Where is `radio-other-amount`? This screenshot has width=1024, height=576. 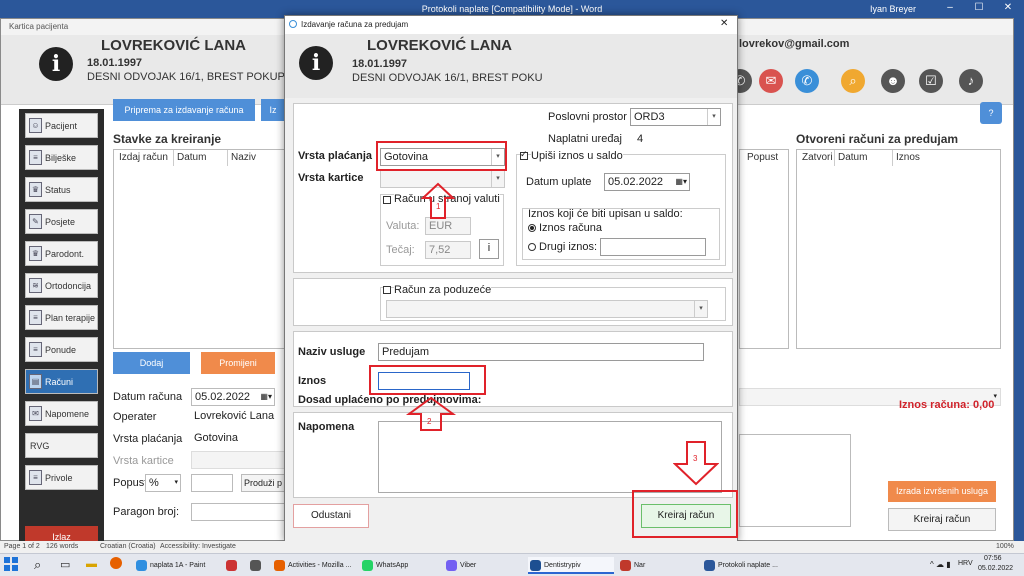
radio-other-amount is located at coordinates (532, 247).